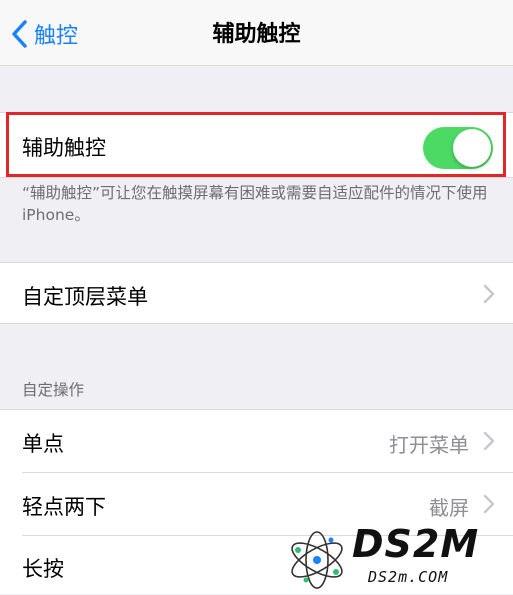  I want to click on toggle-knob, so click(472, 148).